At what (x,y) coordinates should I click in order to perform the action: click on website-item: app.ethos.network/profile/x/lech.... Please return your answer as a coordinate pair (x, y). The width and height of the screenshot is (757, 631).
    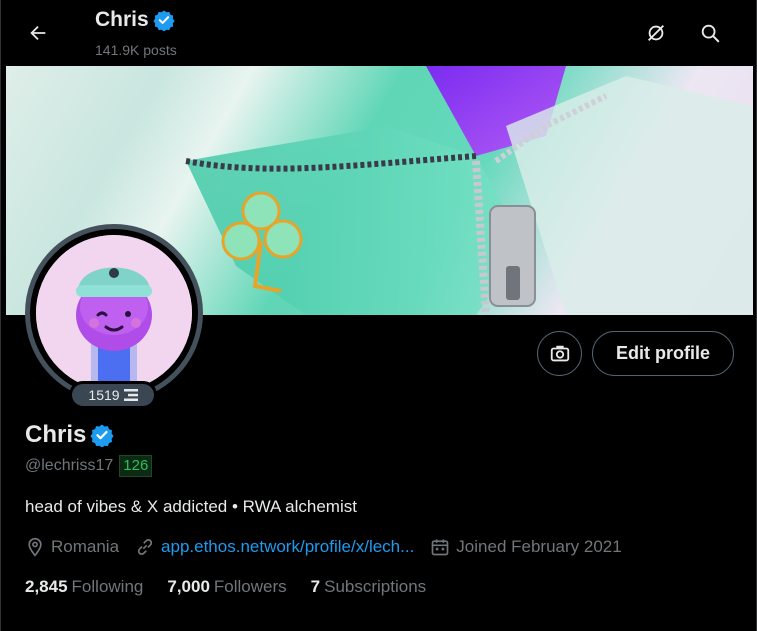
    Looking at the image, I should click on (274, 547).